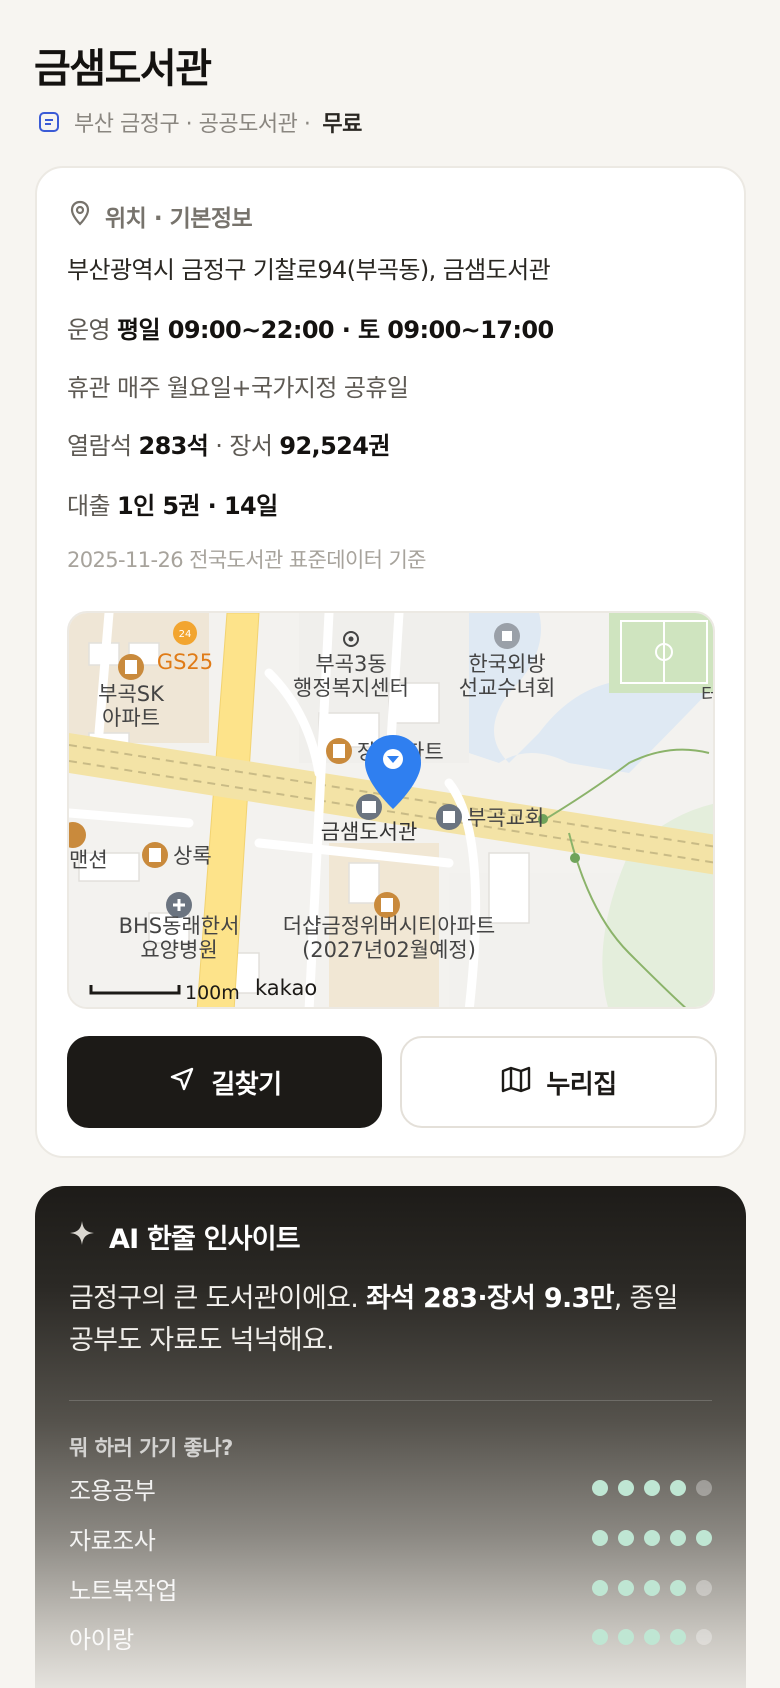 The image size is (780, 1688). What do you see at coordinates (490, 1298) in the screenshot?
I see `ai-text-highlight: 좌석 283·장서 9.3만` at bounding box center [490, 1298].